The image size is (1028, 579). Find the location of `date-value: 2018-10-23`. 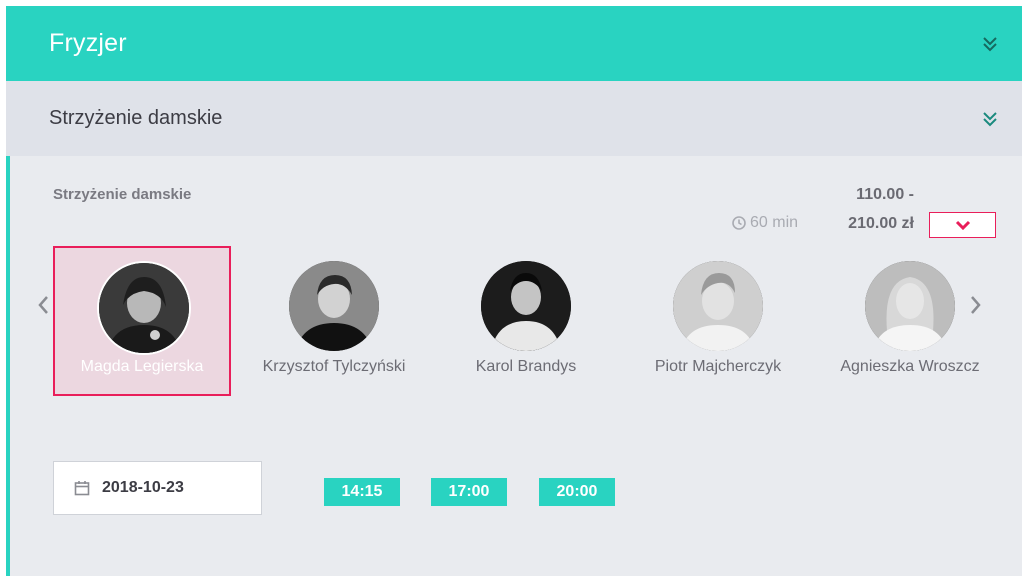

date-value: 2018-10-23 is located at coordinates (143, 487).